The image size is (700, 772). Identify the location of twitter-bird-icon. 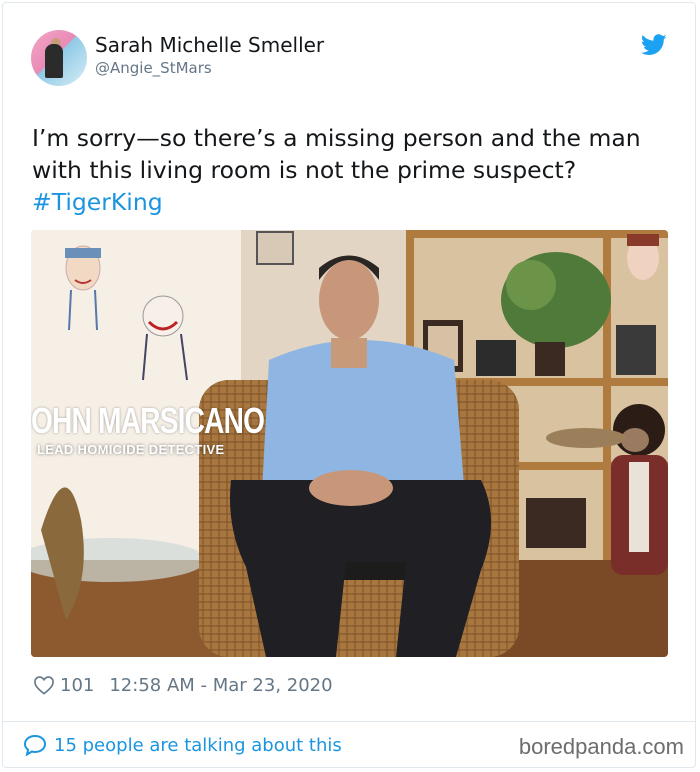
(654, 45).